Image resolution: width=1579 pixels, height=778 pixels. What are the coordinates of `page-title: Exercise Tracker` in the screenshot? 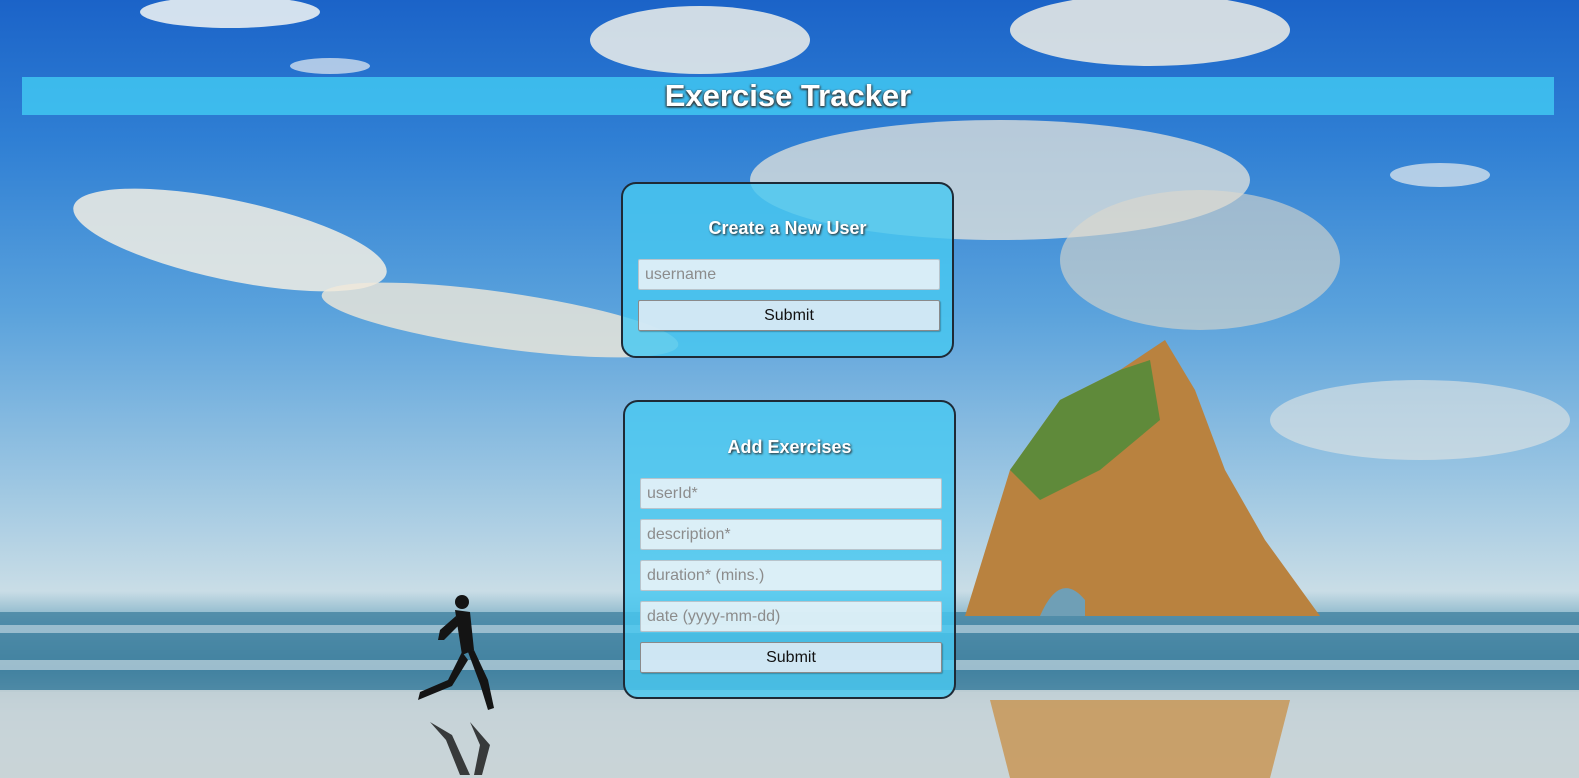 It's located at (788, 95).